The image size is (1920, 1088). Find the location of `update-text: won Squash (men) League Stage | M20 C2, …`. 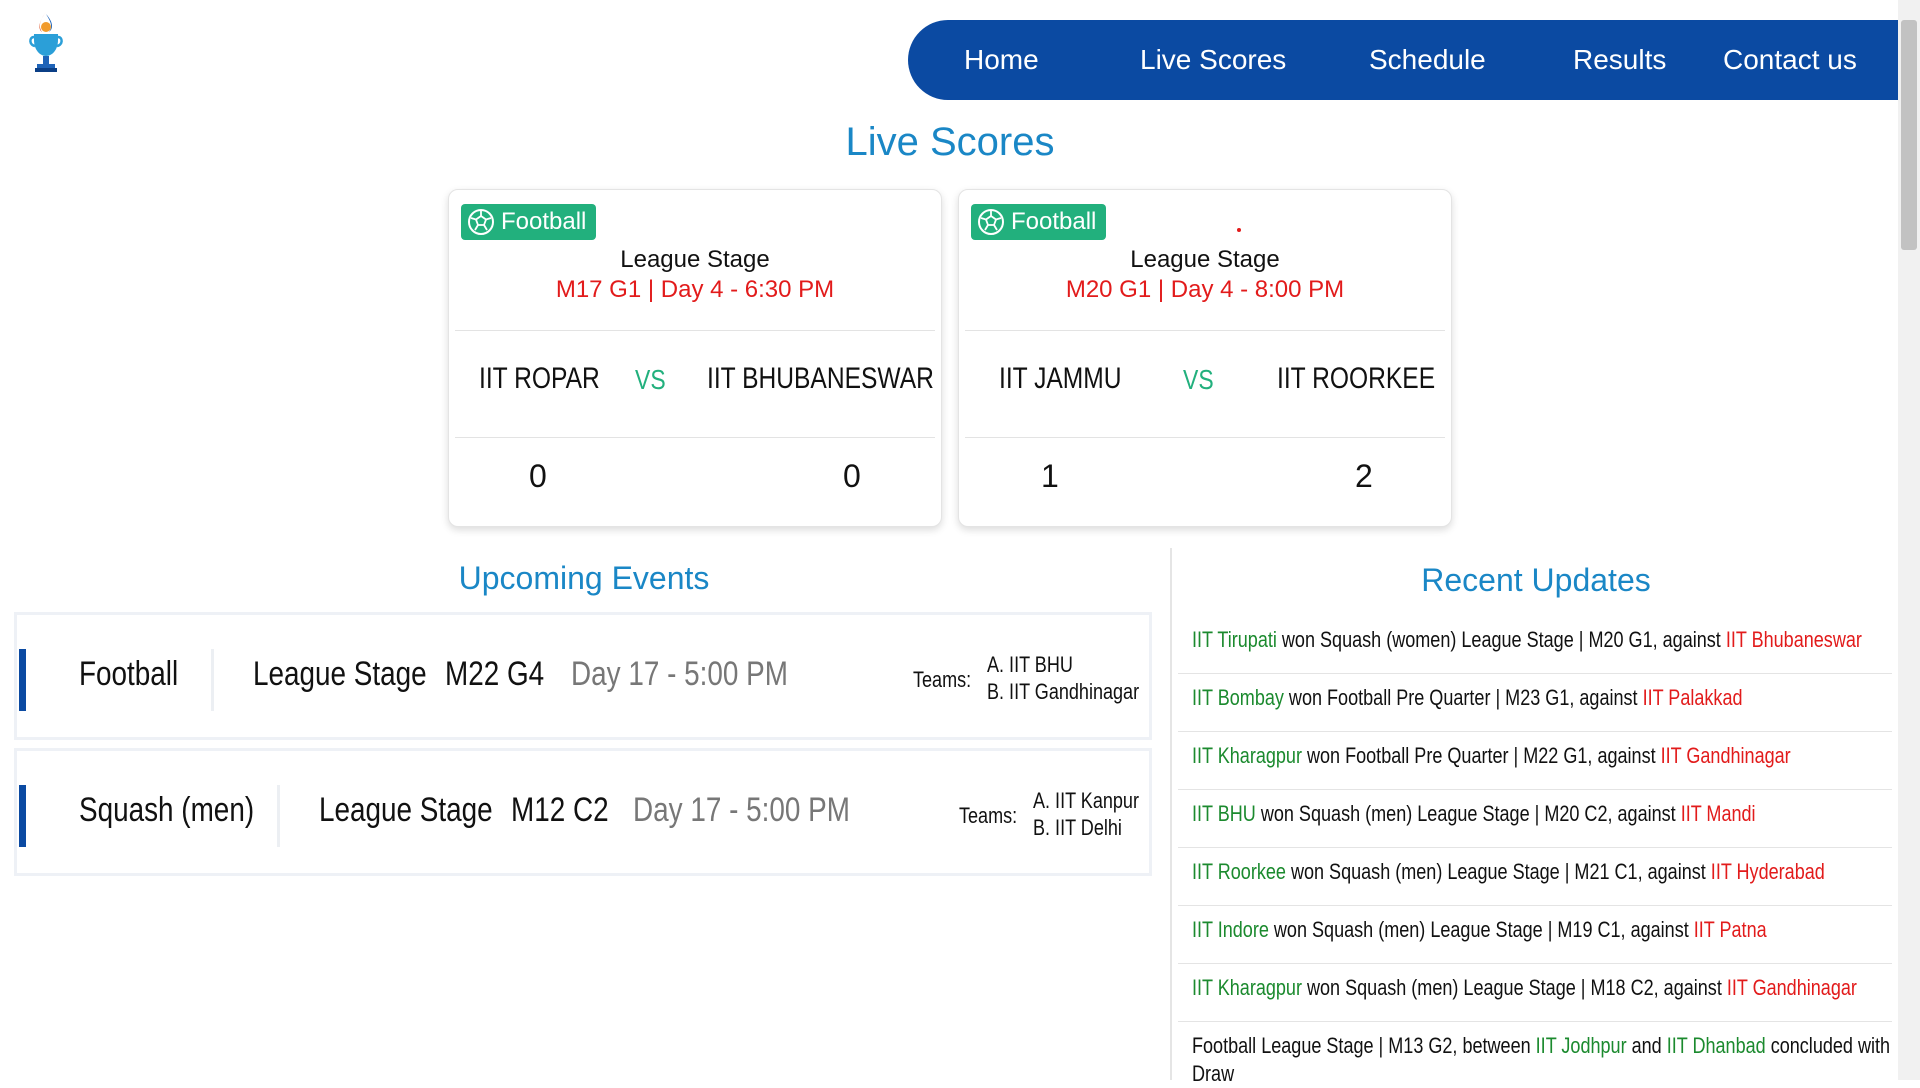

update-text: won Squash (men) League Stage | M20 C2, … is located at coordinates (1468, 813).